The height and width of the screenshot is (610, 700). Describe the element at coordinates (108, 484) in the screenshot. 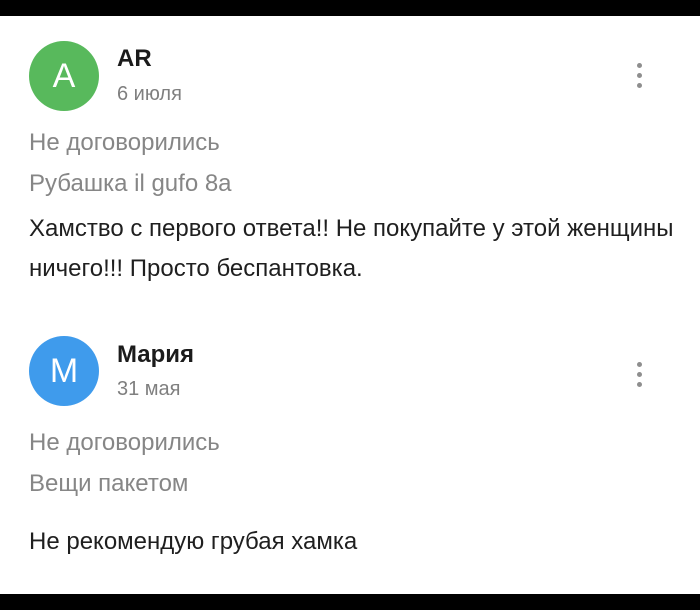

I see `item-name: Вещи пакетом` at that location.